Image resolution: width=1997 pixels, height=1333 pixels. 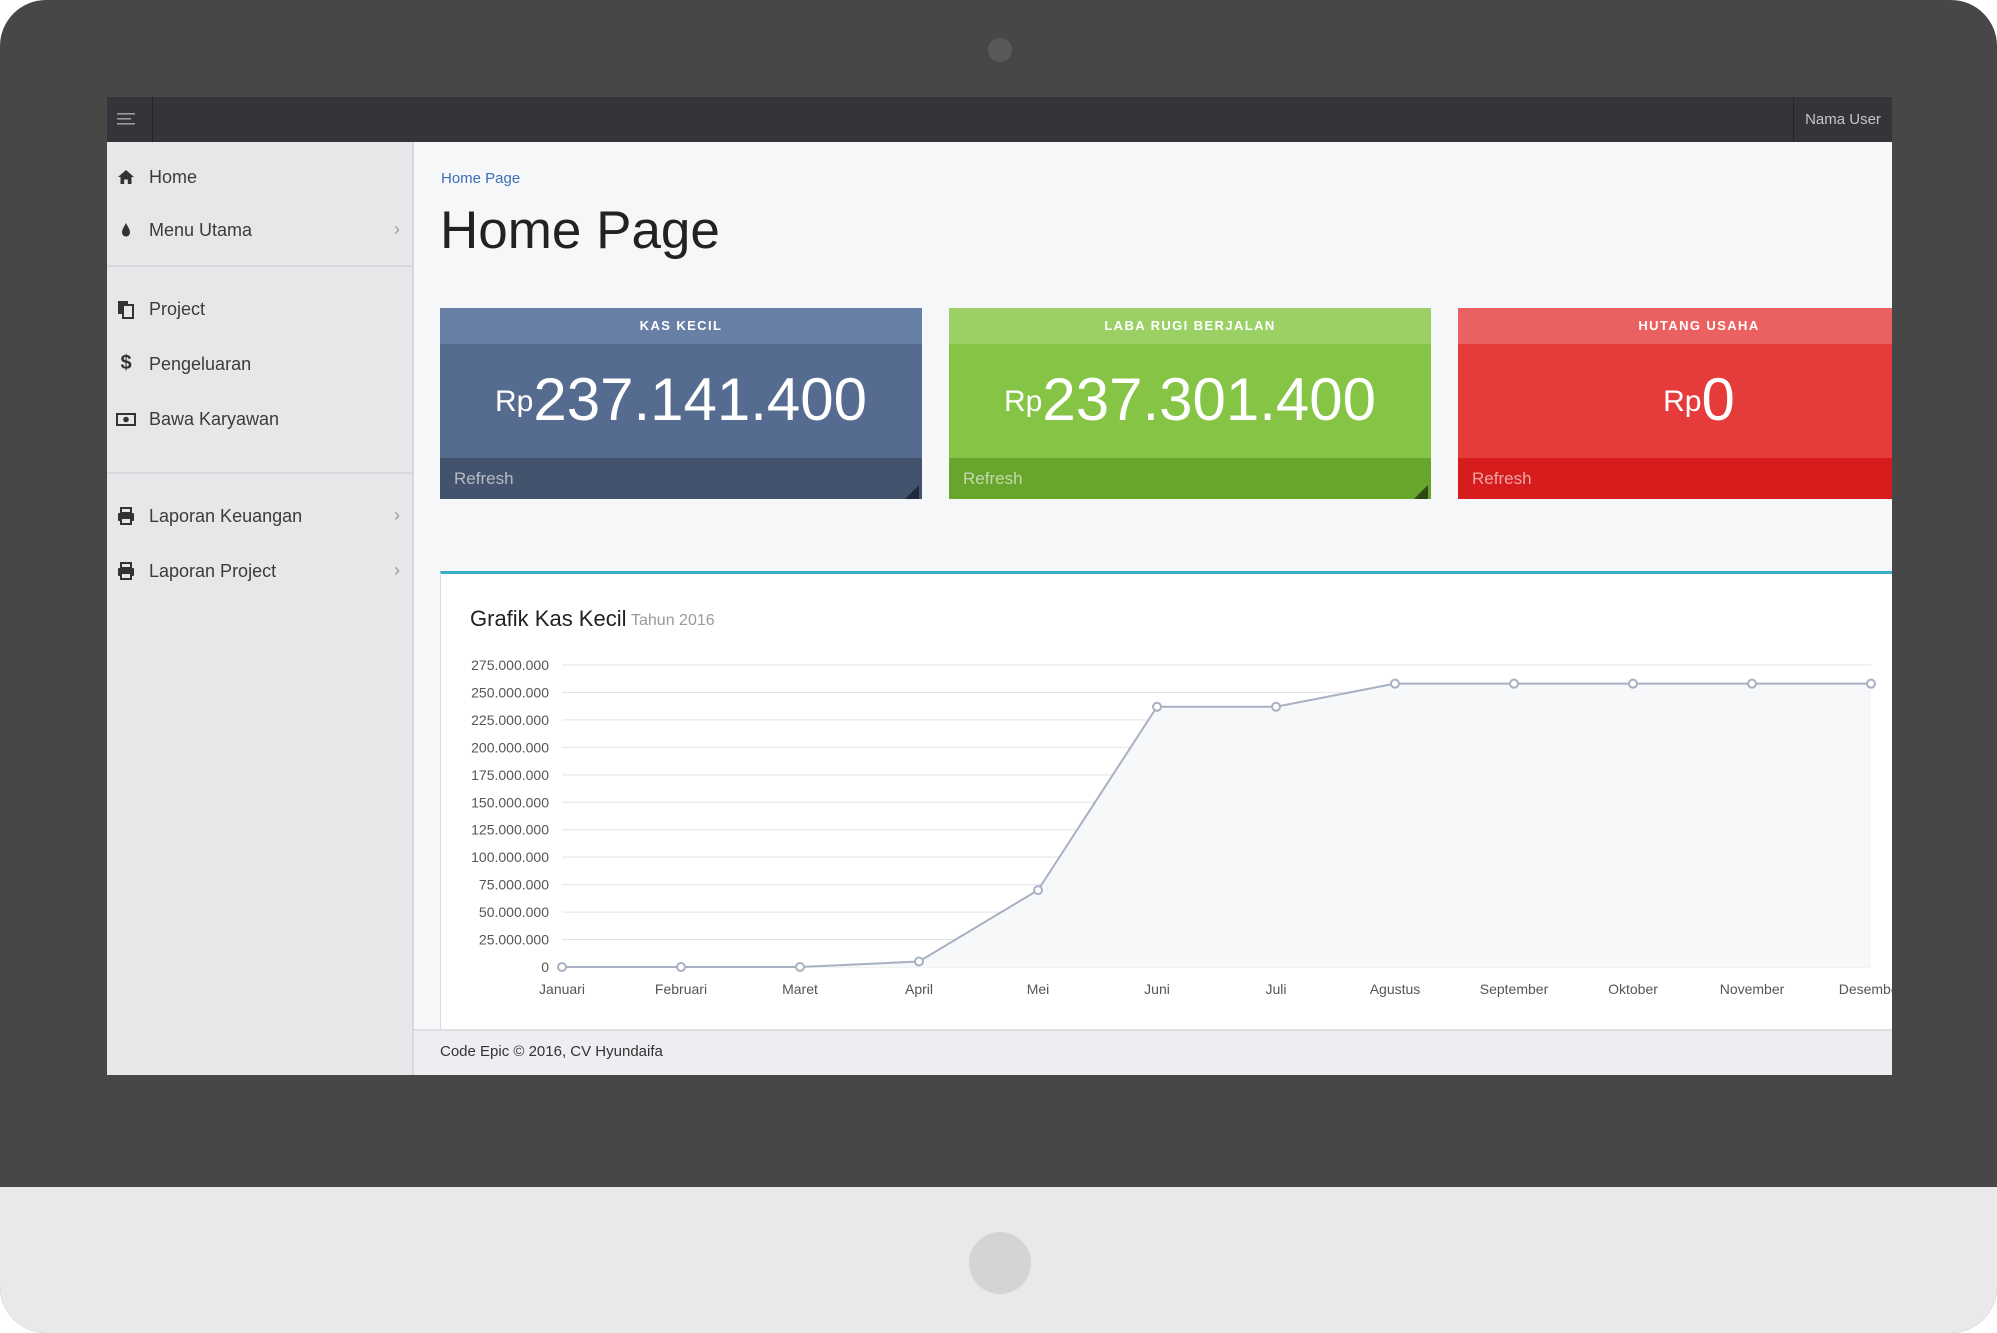 I want to click on sidebar-item-laporan-project: Laporan Project ›, so click(x=259, y=572).